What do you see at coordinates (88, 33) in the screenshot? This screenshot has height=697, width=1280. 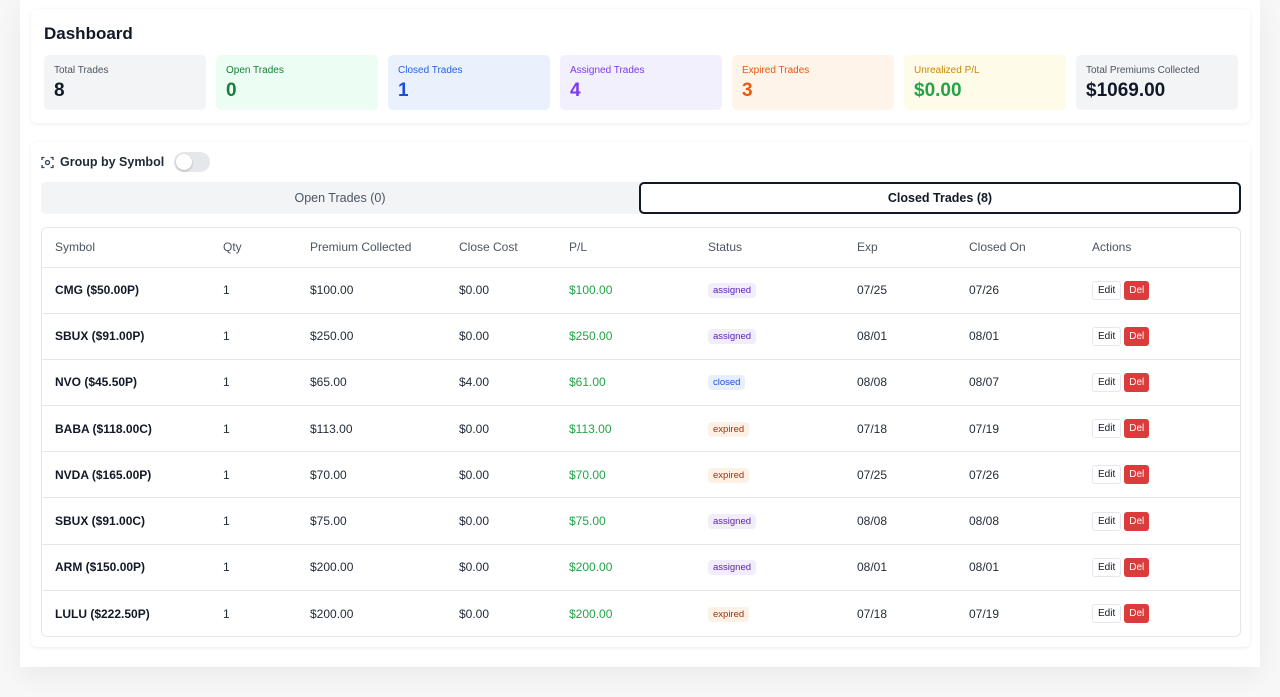 I see `dashboard-title: Dashboard` at bounding box center [88, 33].